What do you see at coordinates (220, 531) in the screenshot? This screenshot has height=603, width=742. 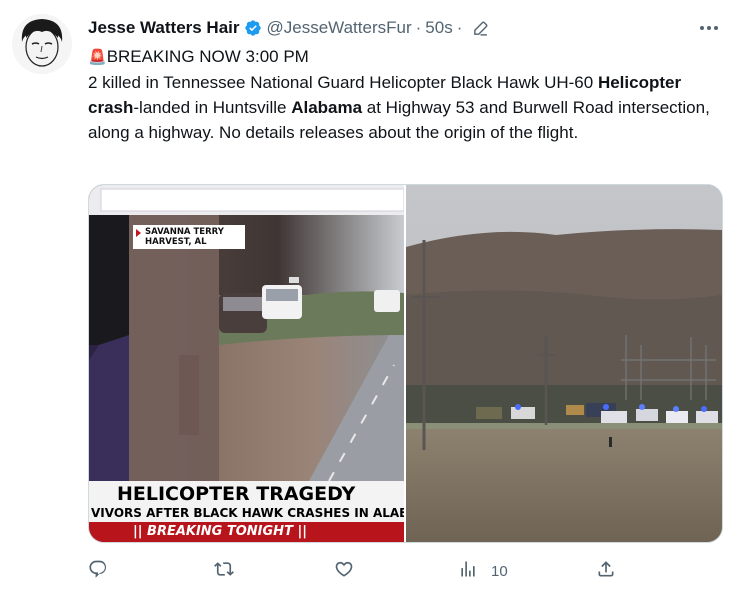 I see `ticker-text: BREAKING TONIGHT` at bounding box center [220, 531].